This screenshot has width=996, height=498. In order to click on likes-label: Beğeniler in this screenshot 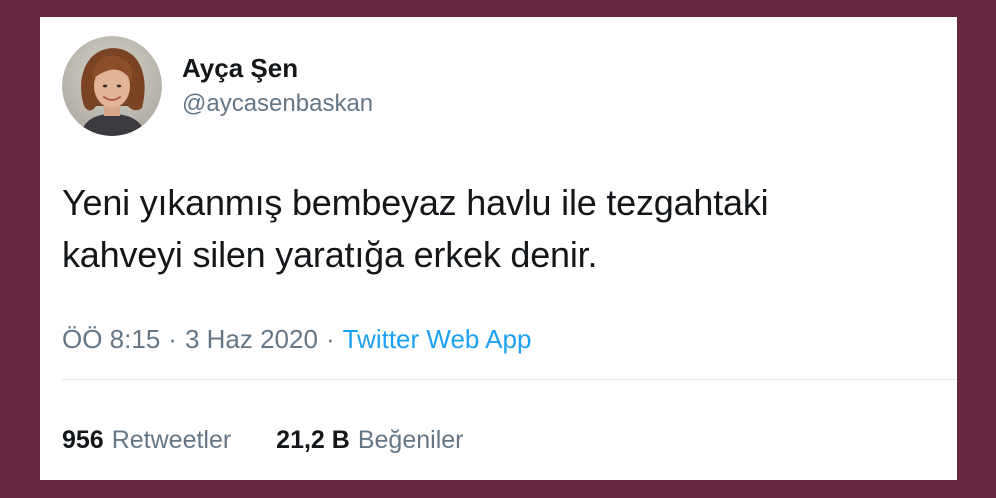, I will do `click(410, 440)`.